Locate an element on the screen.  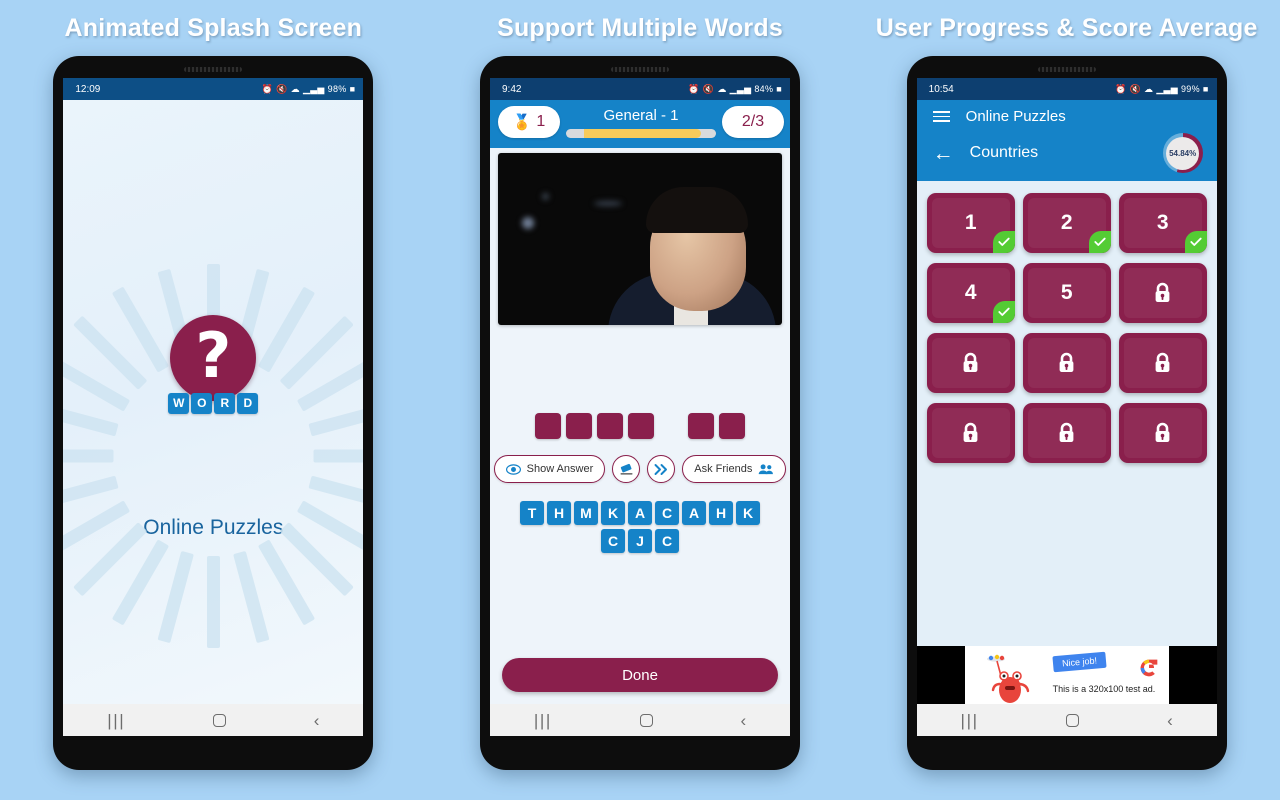
level-number: 1 is located at coordinates (970, 222).